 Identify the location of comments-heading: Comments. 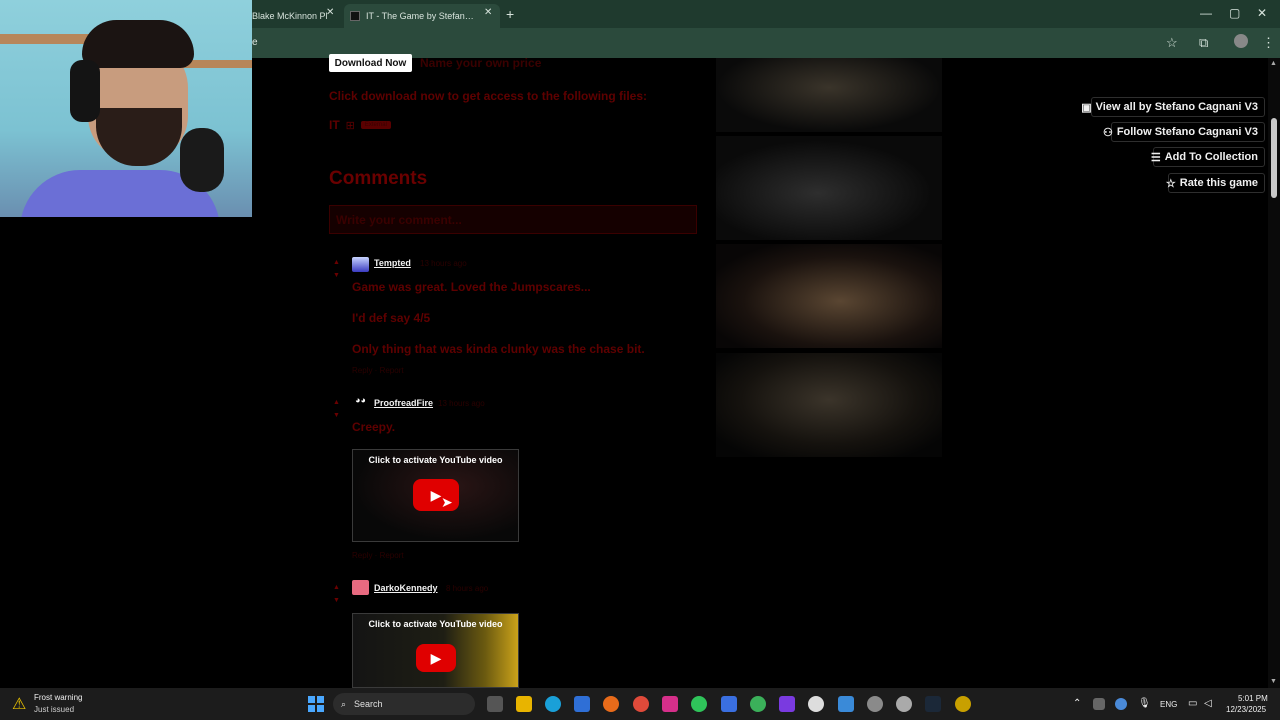
(378, 178).